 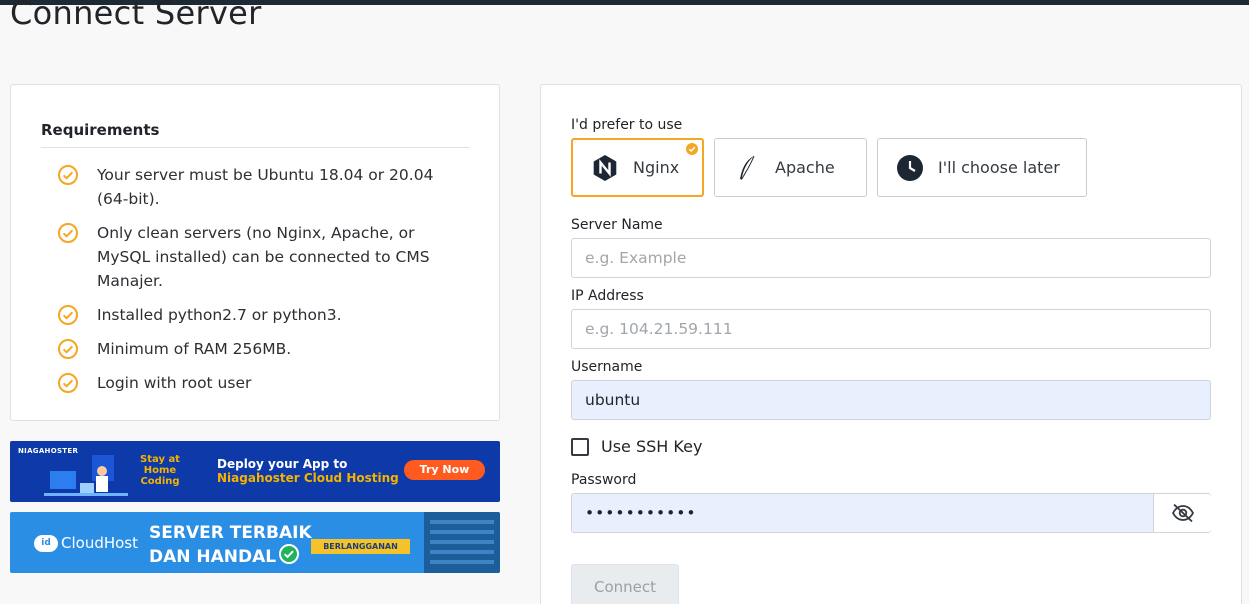 I want to click on nginx-icon, so click(x=605, y=167).